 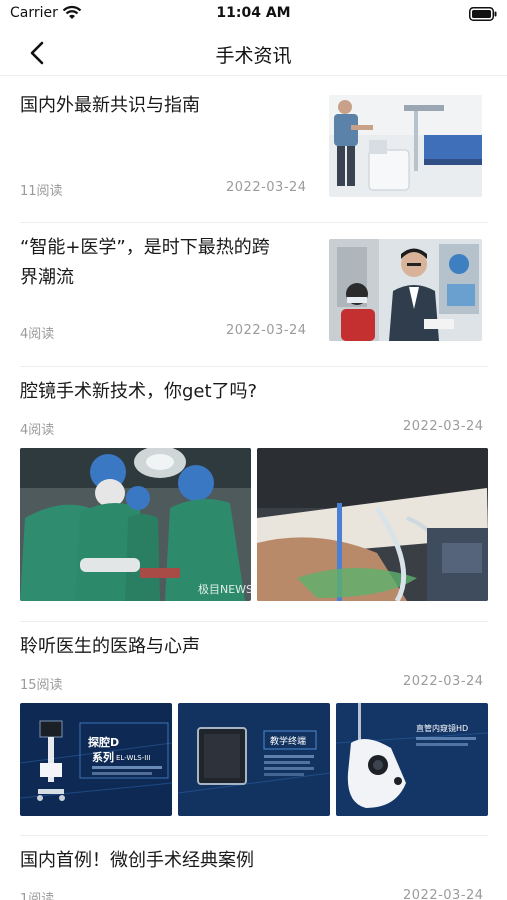 I want to click on image-text: EL-WLS-III, so click(x=133, y=758).